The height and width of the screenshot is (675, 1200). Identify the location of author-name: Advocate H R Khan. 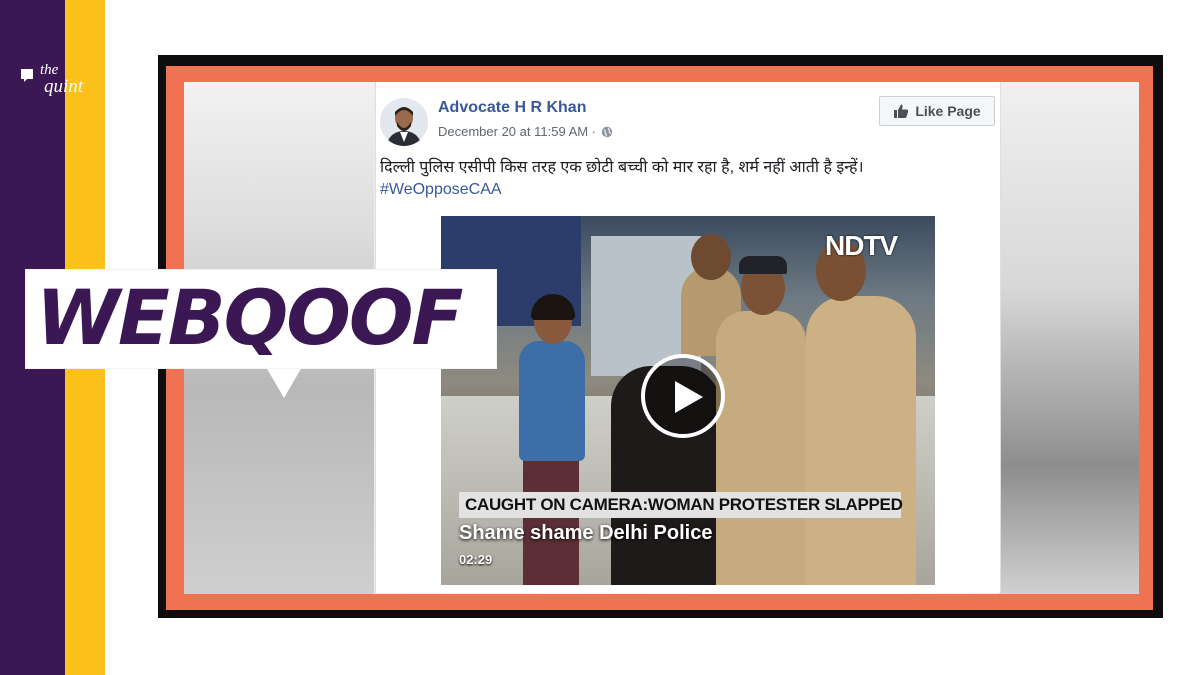
(512, 108).